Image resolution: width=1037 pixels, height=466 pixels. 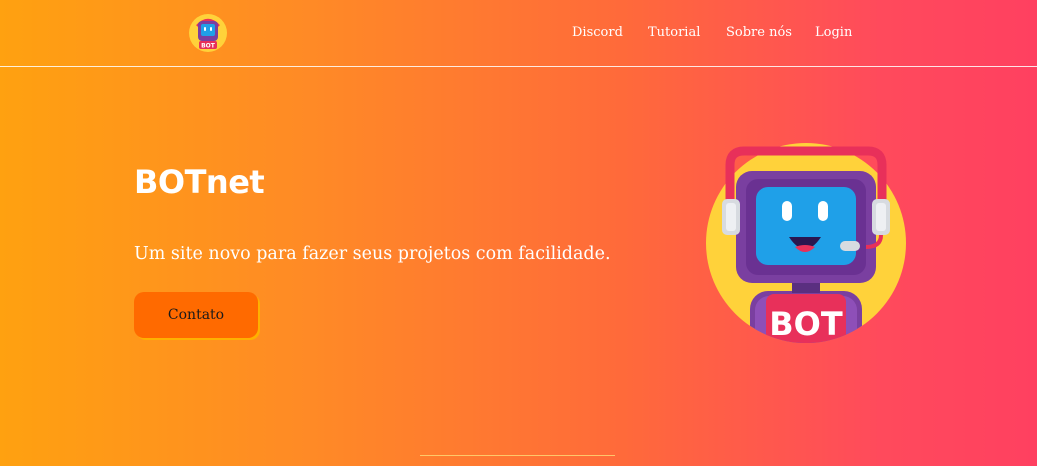 What do you see at coordinates (687, 33) in the screenshot?
I see `nav-link-tutorial: Tutorial` at bounding box center [687, 33].